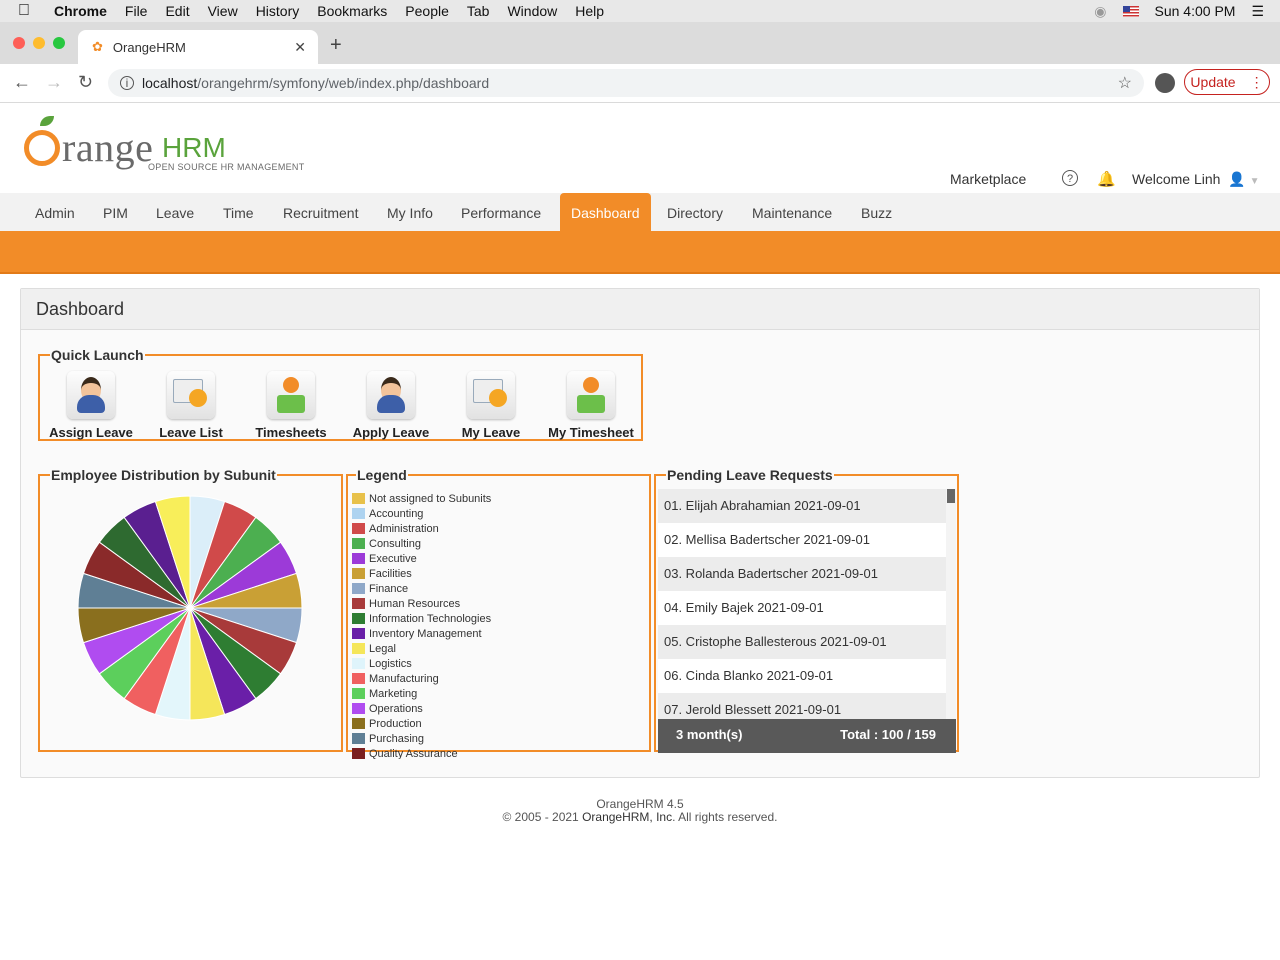  Describe the element at coordinates (605, 212) in the screenshot. I see `menu-dashboard: Dashboard` at that location.